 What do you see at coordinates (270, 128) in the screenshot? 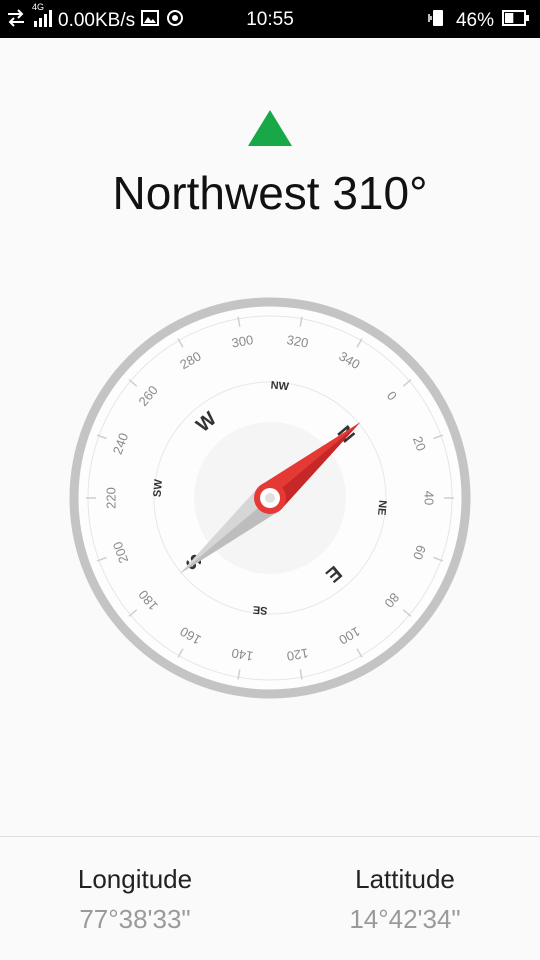
I see `heading-indicator-icon` at bounding box center [270, 128].